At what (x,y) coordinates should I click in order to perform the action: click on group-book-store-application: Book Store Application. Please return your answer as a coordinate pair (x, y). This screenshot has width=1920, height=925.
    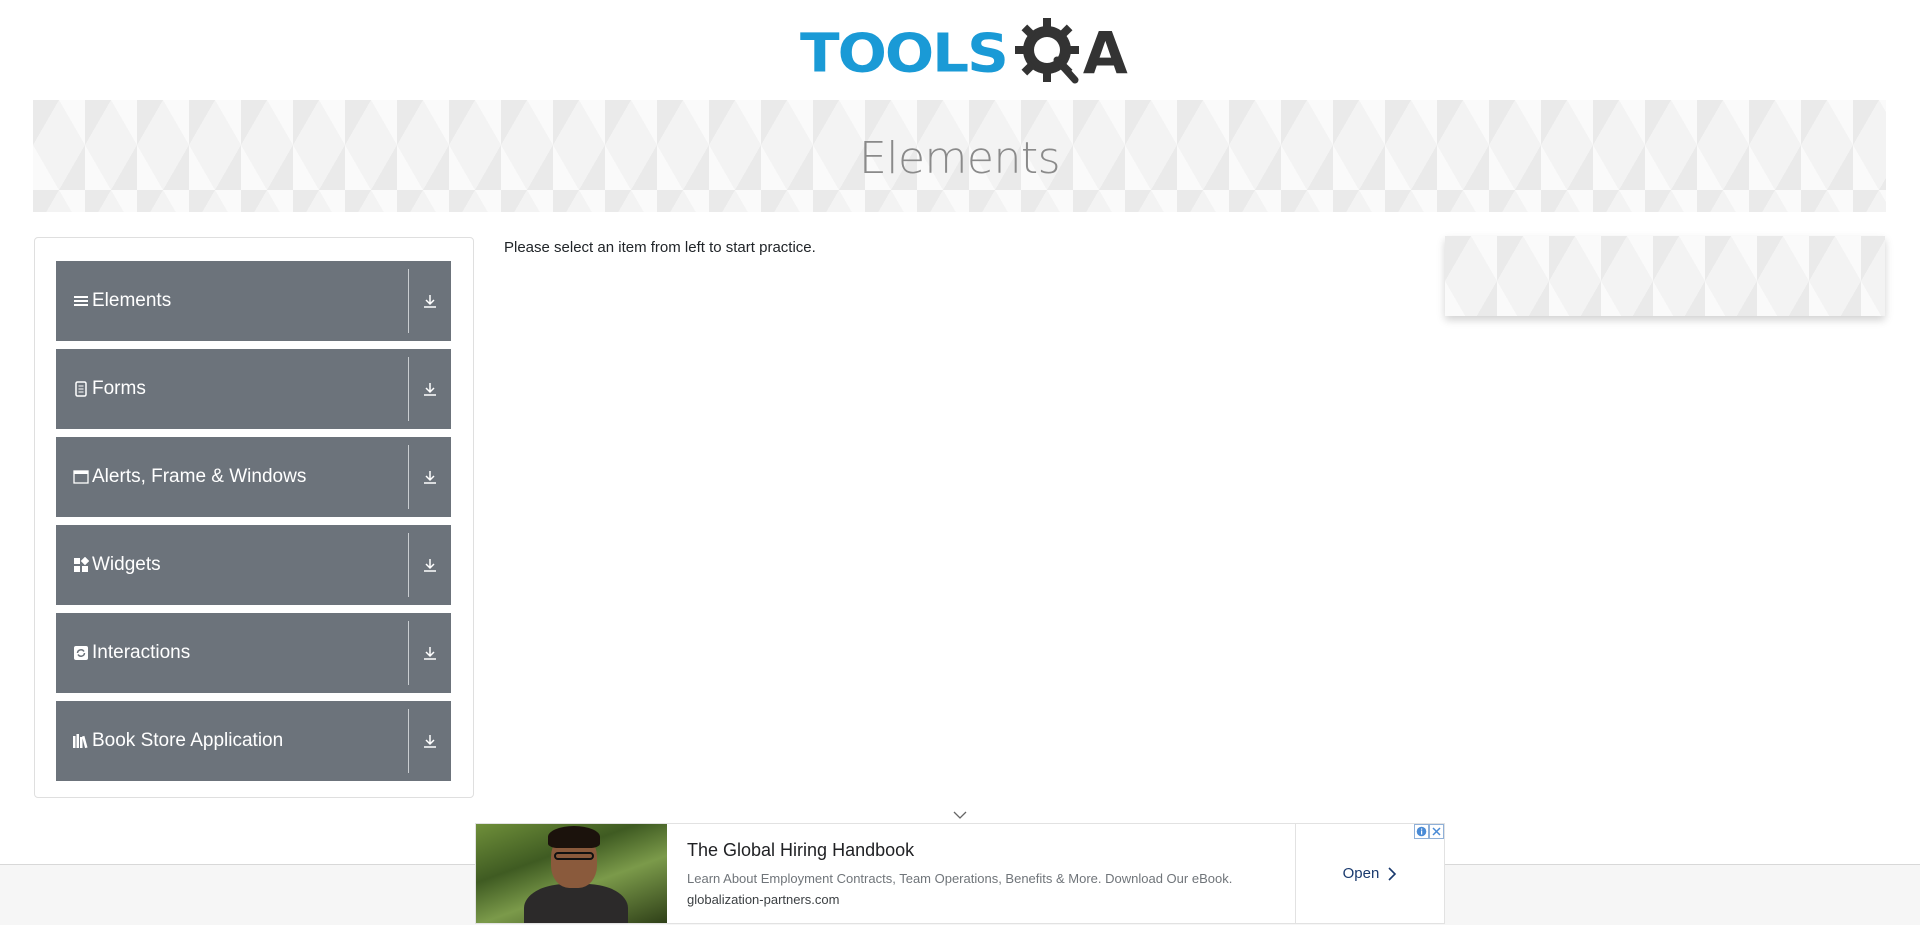
    Looking at the image, I should click on (253, 741).